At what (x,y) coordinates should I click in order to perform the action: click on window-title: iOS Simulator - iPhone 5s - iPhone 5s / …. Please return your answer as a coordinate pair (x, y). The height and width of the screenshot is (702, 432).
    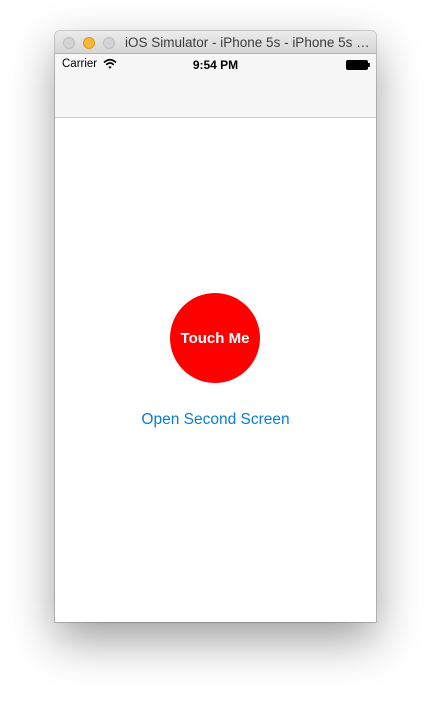
    Looking at the image, I should click on (247, 42).